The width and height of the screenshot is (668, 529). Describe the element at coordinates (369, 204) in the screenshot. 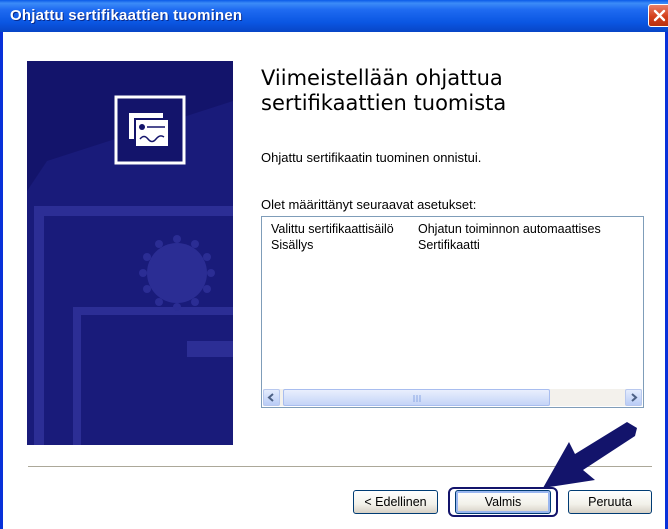

I see `settings-label: Olet määrittänyt seuraavat asetukset:` at that location.